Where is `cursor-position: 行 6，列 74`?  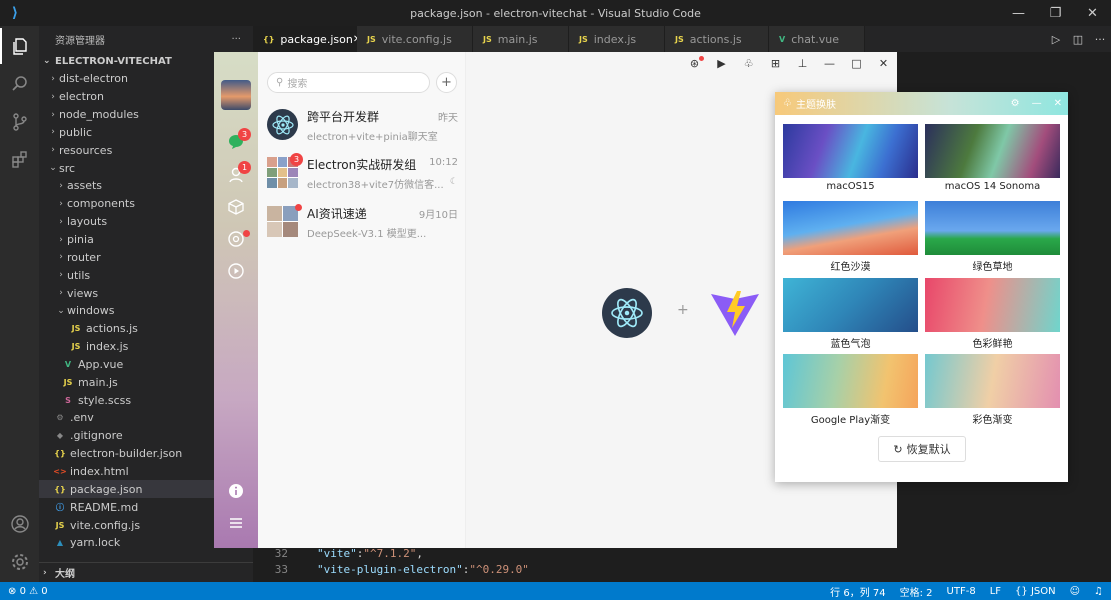
cursor-position: 行 6，列 74 is located at coordinates (857, 591).